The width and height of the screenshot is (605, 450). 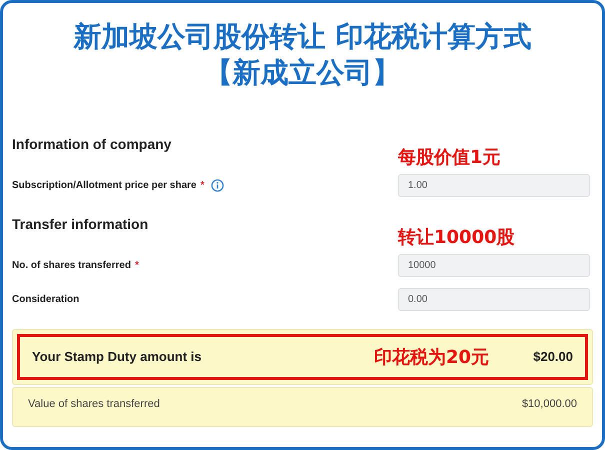 What do you see at coordinates (449, 158) in the screenshot?
I see `annotation-note: 每股价值1元` at bounding box center [449, 158].